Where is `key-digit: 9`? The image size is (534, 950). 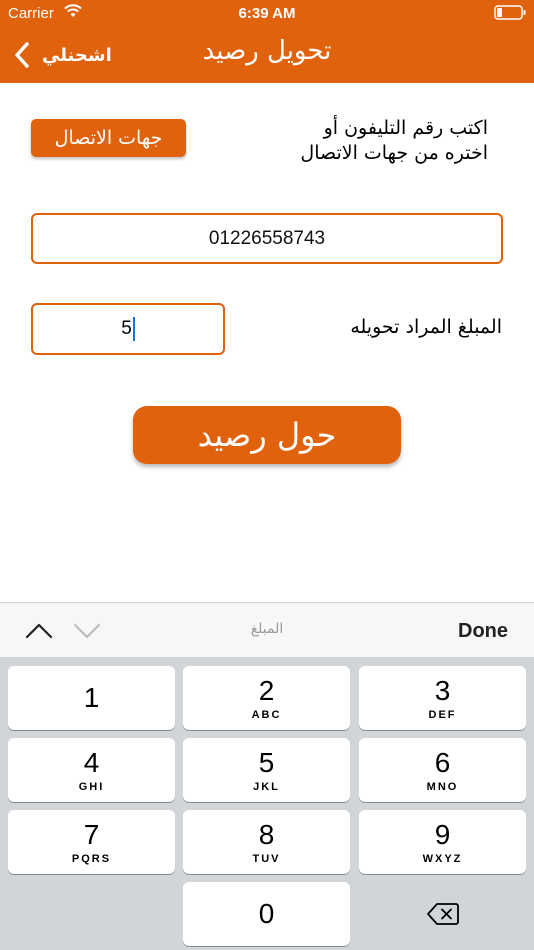
key-digit: 9 is located at coordinates (442, 834).